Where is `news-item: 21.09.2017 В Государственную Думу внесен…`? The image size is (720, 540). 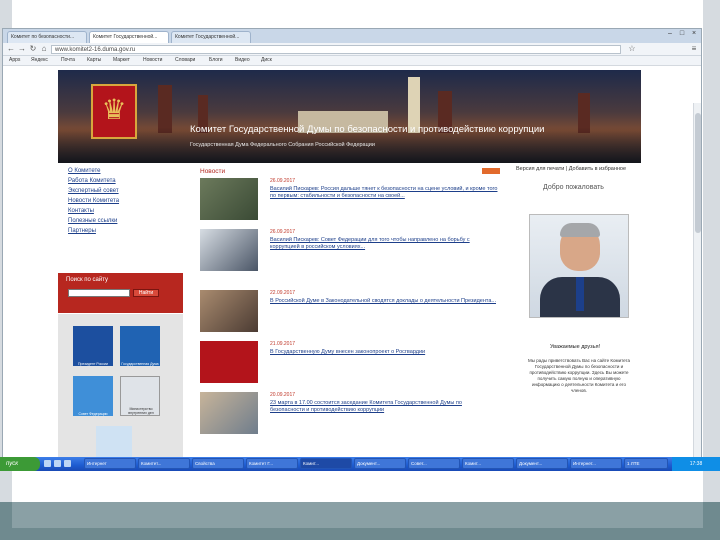
news-item: 21.09.2017 В Государственную Думу внесен… is located at coordinates (350, 366).